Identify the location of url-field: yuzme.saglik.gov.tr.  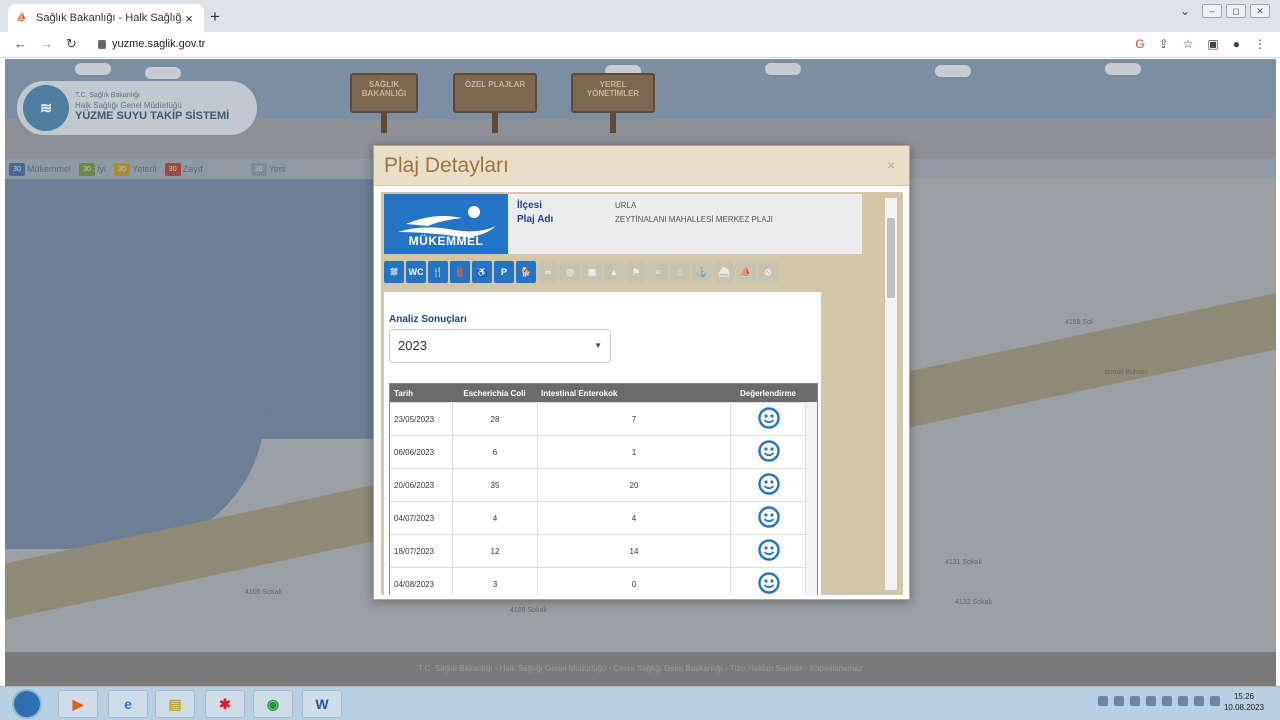
(151, 44).